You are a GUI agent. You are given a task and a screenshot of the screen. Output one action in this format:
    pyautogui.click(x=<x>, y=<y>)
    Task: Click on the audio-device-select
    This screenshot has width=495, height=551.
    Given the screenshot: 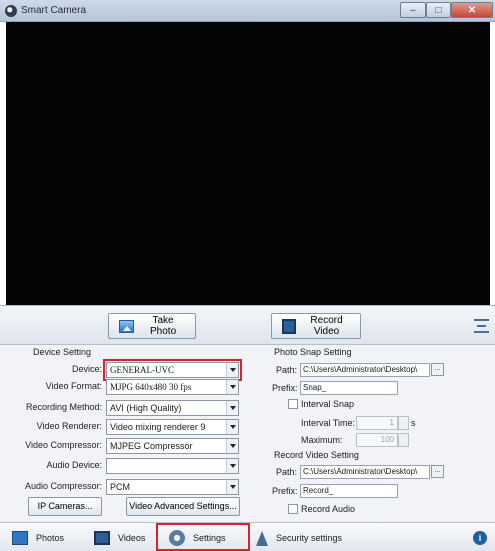 What is the action you would take?
    pyautogui.click(x=172, y=466)
    